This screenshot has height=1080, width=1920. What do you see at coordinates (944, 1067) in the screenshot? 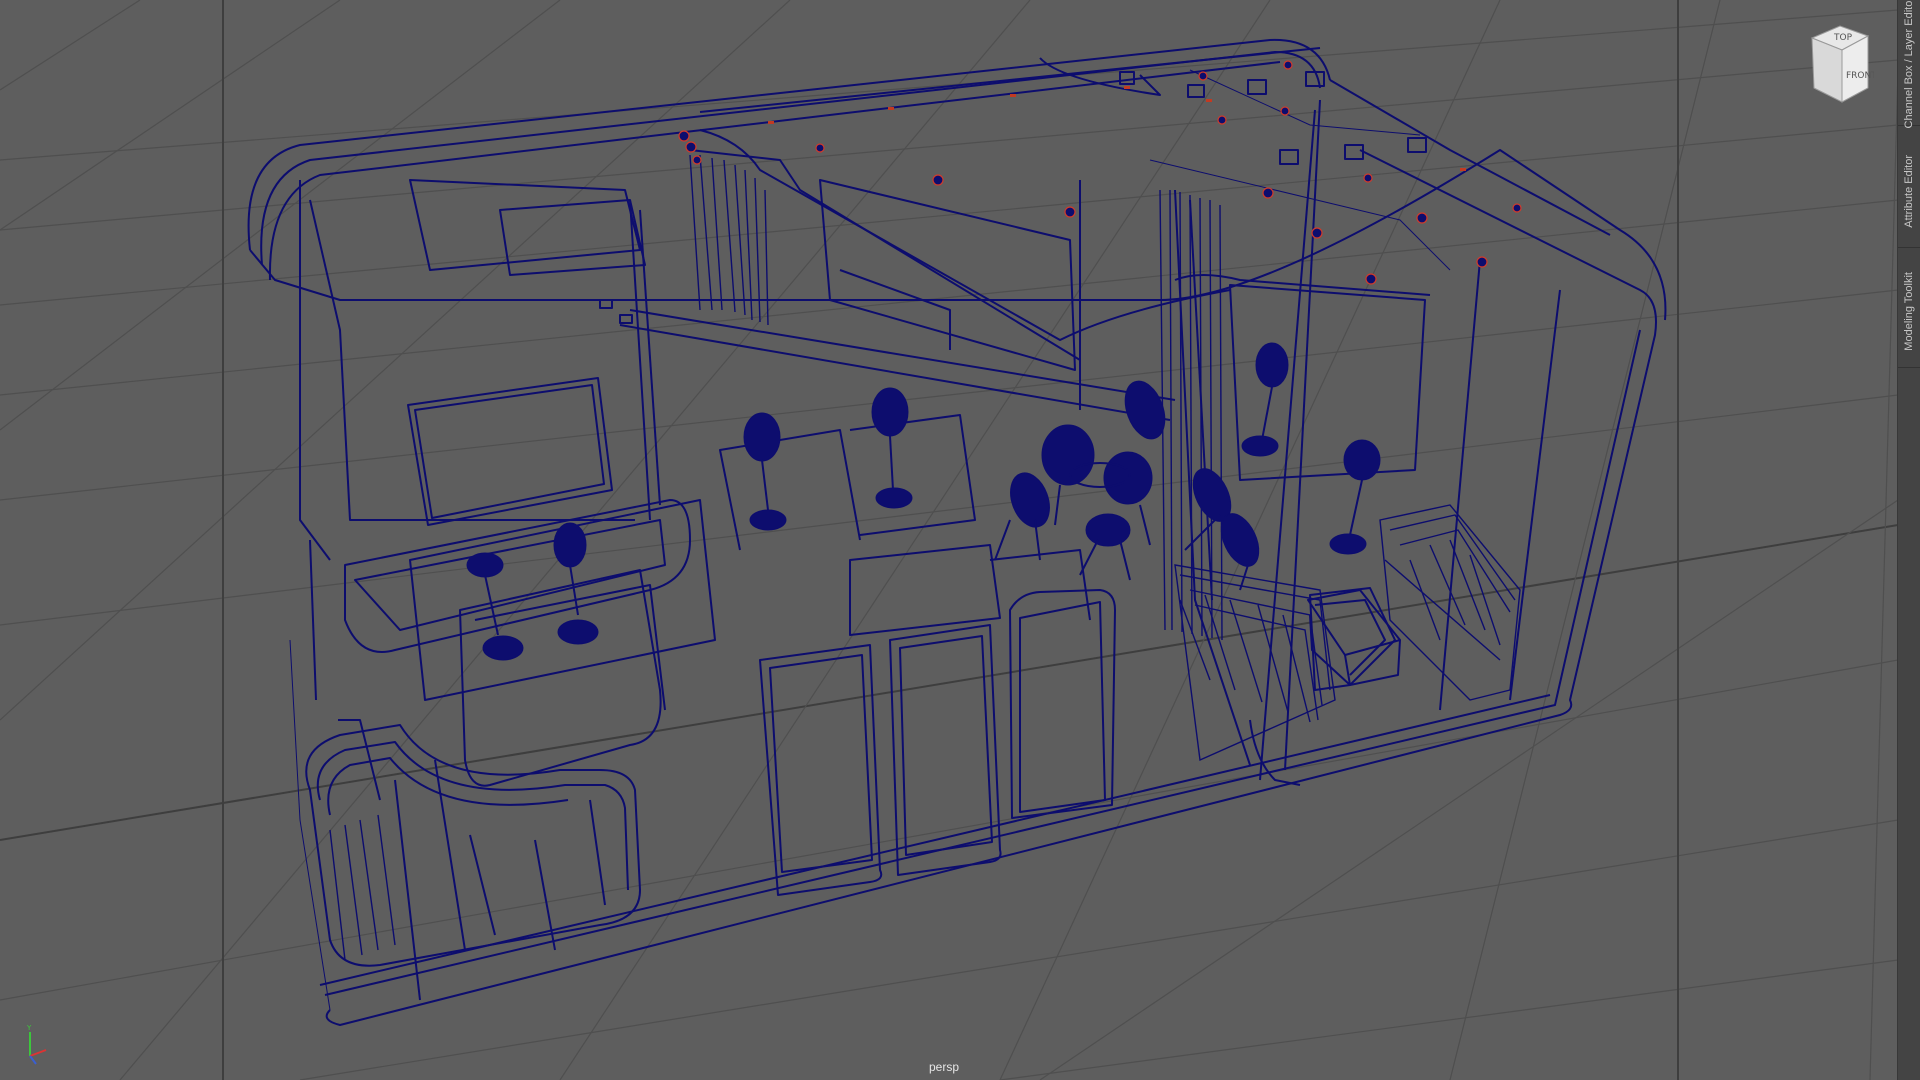
I see `camera-label: persp` at bounding box center [944, 1067].